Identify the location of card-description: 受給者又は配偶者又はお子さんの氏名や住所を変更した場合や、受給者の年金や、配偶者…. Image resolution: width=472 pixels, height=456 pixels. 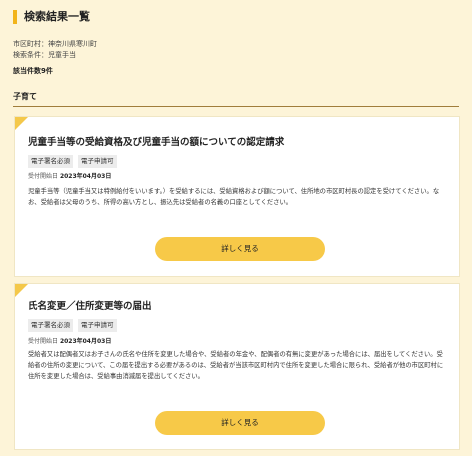
(236, 365).